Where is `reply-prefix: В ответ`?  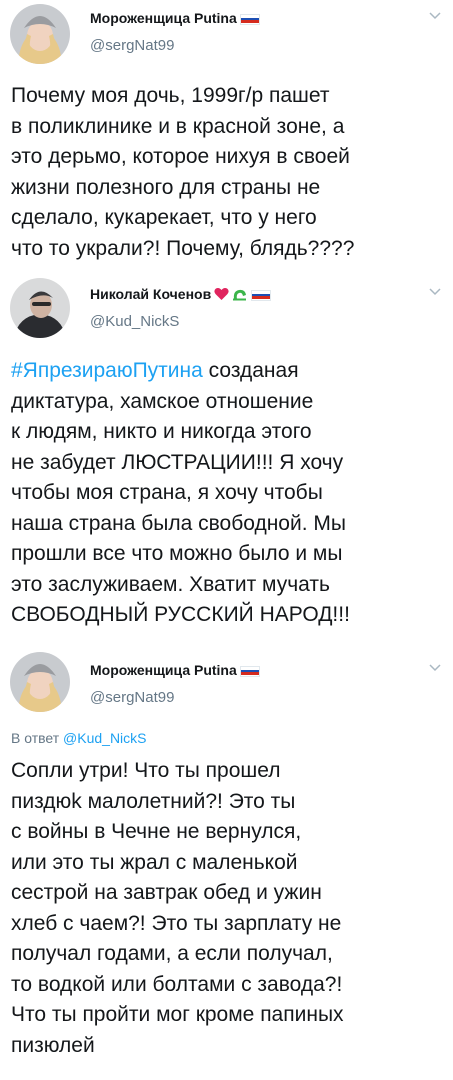
reply-prefix: В ответ is located at coordinates (37, 738).